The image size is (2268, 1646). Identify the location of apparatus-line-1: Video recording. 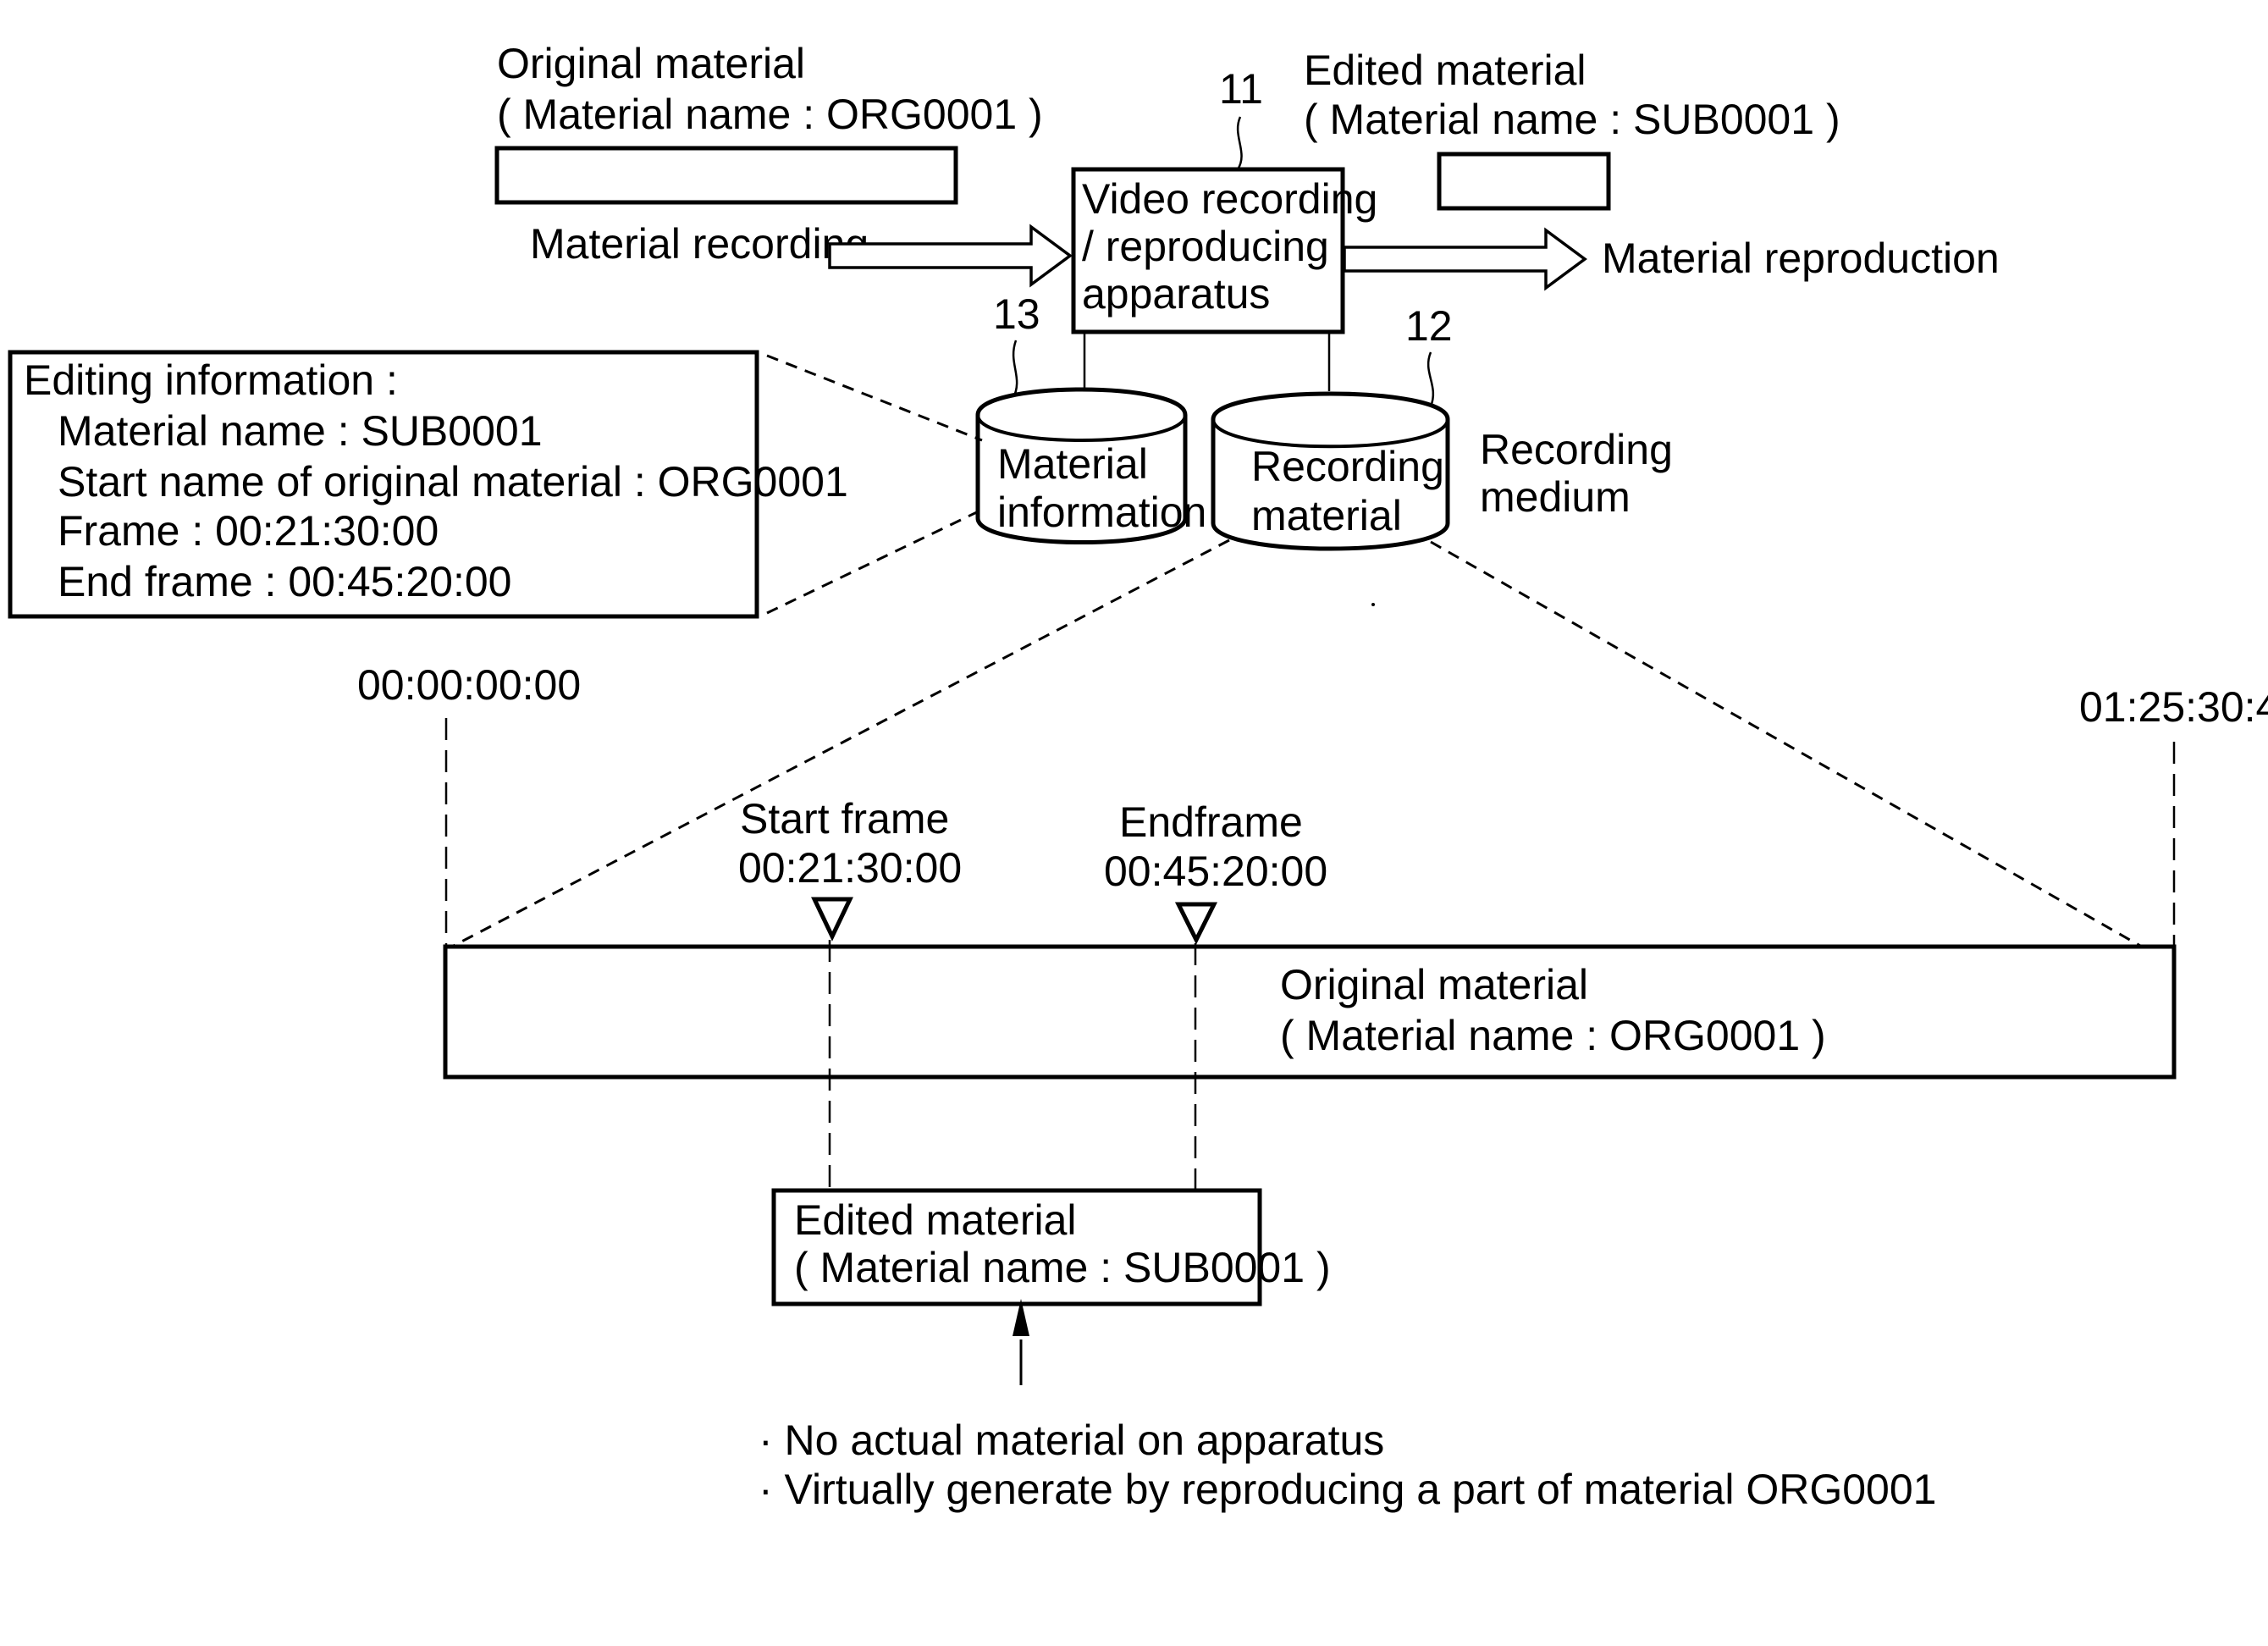
(1229, 199).